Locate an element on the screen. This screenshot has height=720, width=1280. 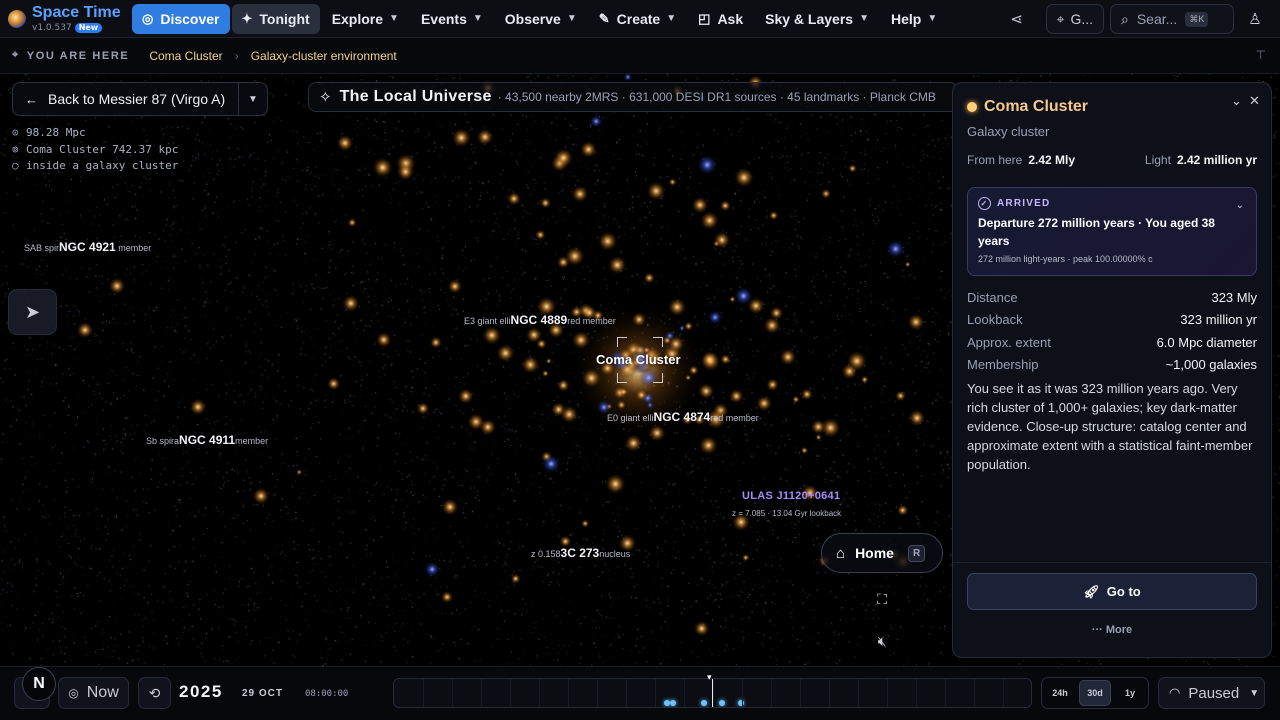
divider is located at coordinates (1112, 562).